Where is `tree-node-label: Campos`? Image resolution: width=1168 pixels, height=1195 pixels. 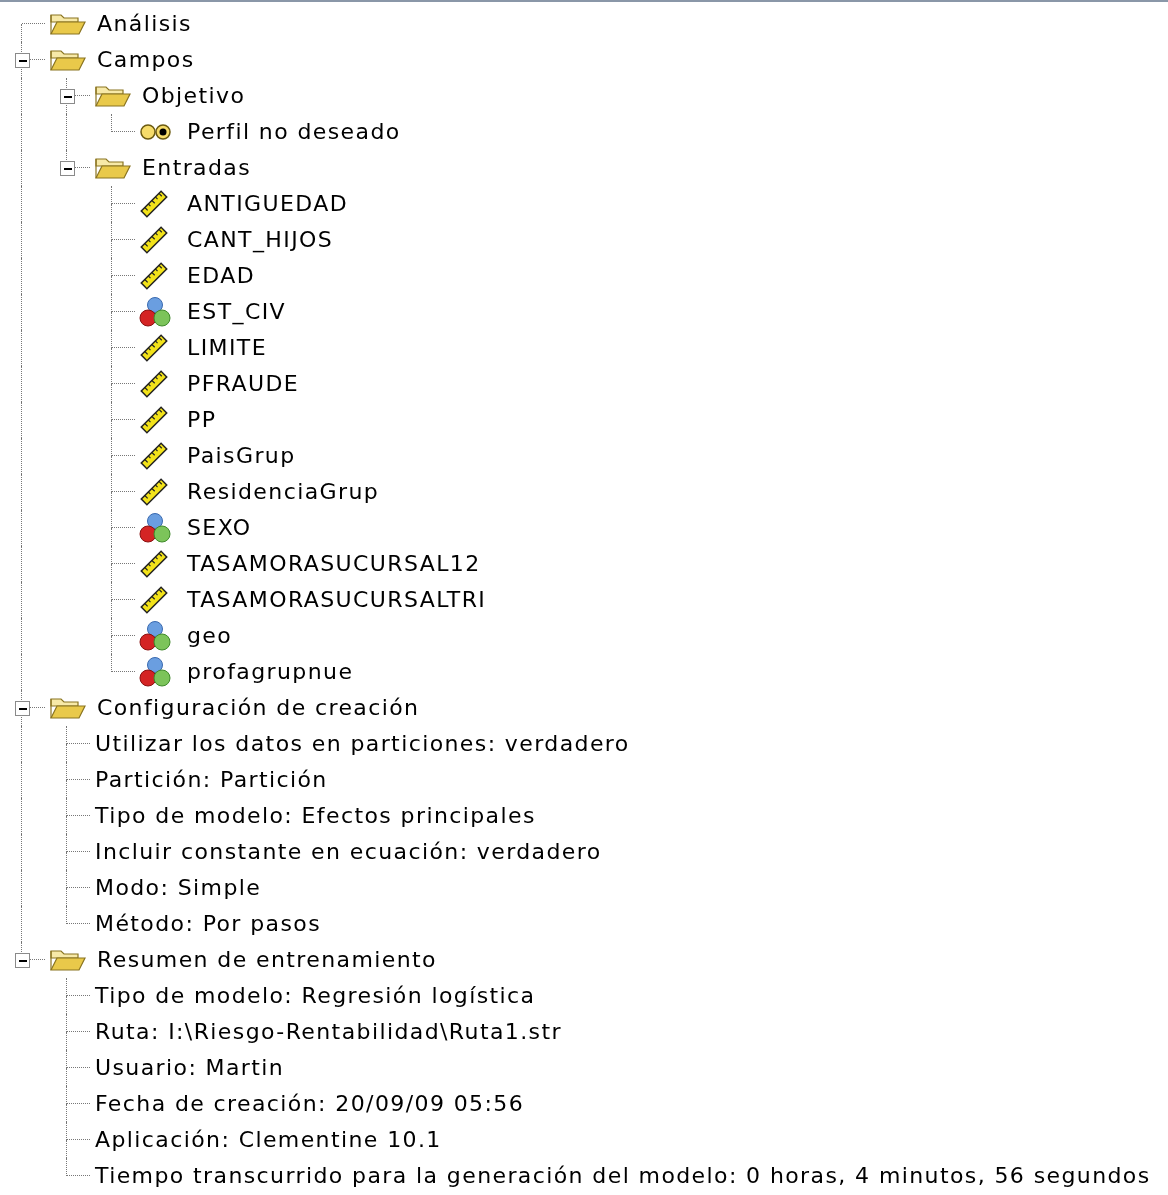 tree-node-label: Campos is located at coordinates (146, 60).